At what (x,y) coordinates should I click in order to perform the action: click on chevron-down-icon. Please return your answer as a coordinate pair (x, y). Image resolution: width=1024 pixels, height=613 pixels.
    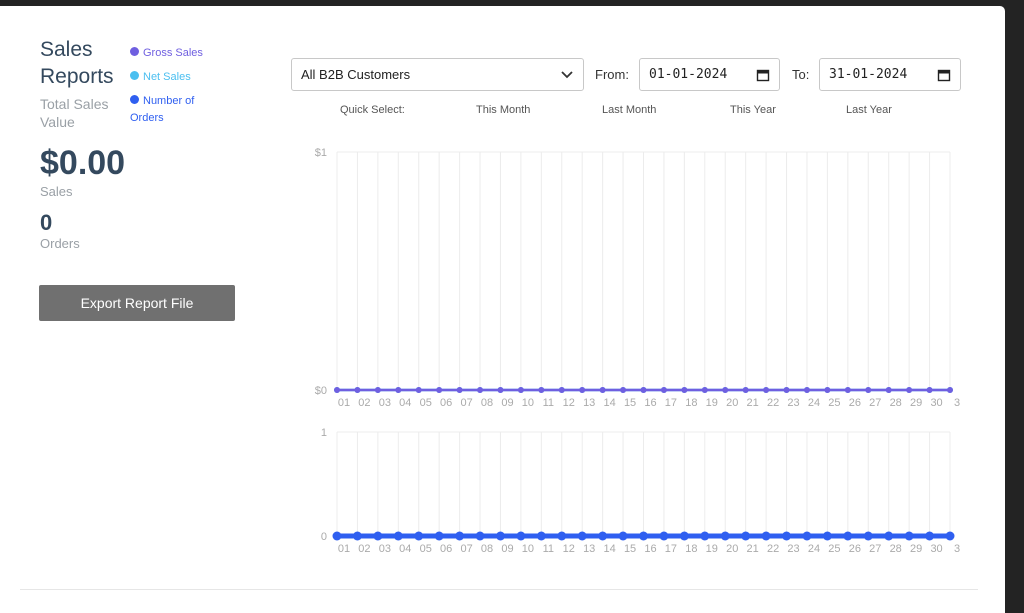
    Looking at the image, I should click on (567, 75).